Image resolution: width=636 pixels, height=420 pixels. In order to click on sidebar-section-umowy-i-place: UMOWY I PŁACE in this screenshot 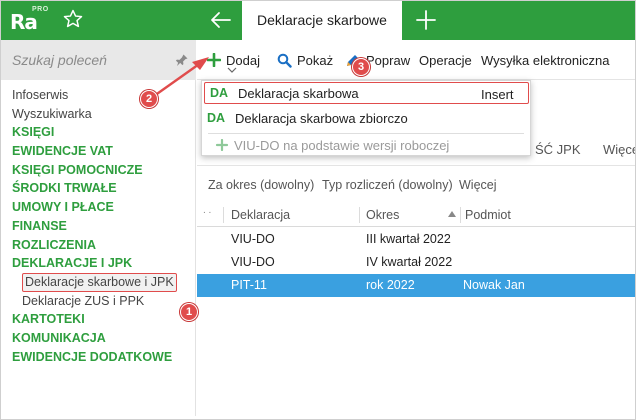, I will do `click(98, 207)`.